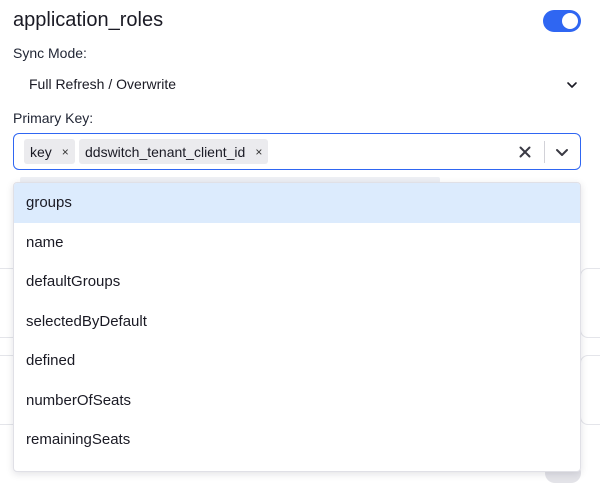 The height and width of the screenshot is (488, 600). I want to click on option-remainingseats: remainingSeats, so click(297, 440).